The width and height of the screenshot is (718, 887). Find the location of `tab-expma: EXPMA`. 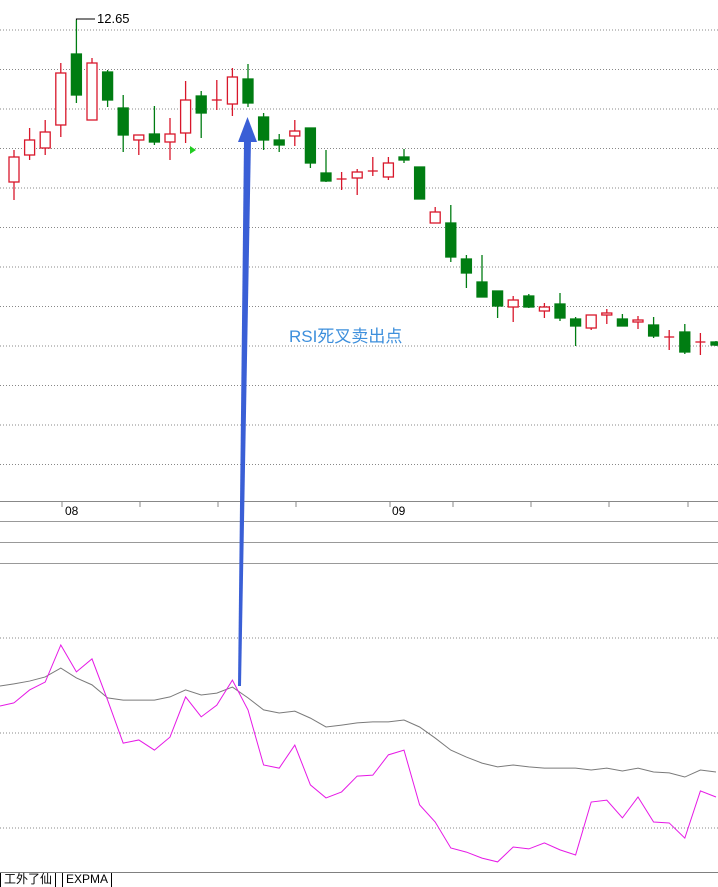

tab-expma: EXPMA is located at coordinates (87, 880).